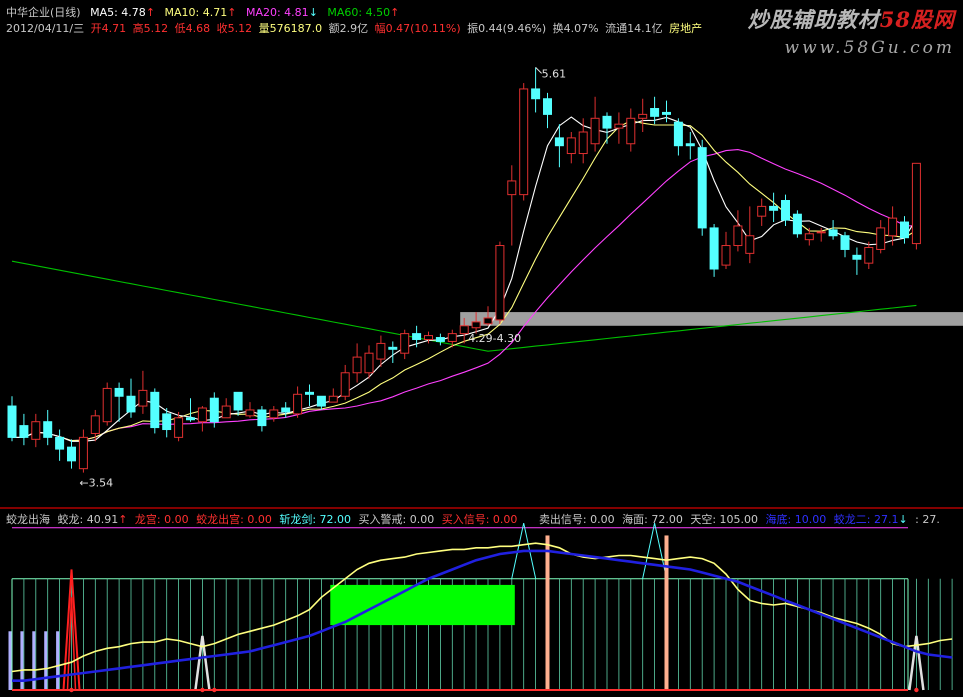 The width and height of the screenshot is (963, 697). Describe the element at coordinates (576, 519) in the screenshot. I see `sell-signal-value: 卖出信号: 0.00` at that location.